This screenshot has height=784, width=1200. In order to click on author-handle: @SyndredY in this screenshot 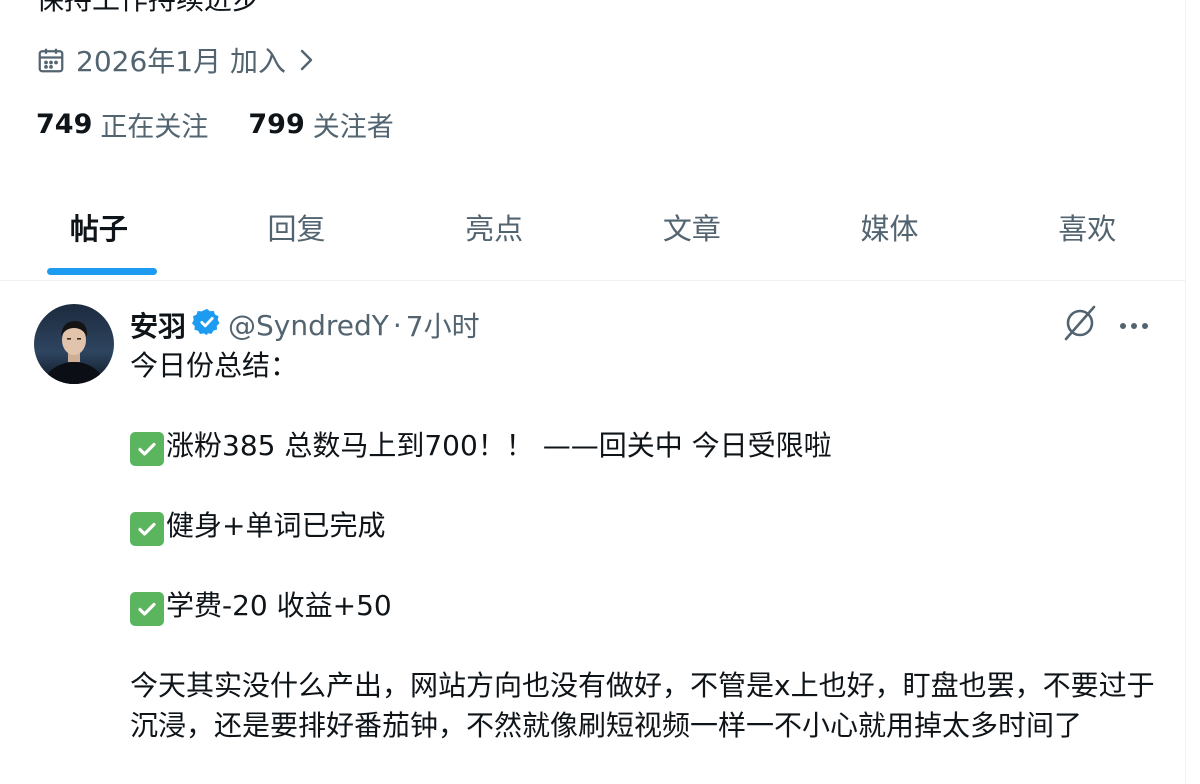, I will do `click(308, 325)`.